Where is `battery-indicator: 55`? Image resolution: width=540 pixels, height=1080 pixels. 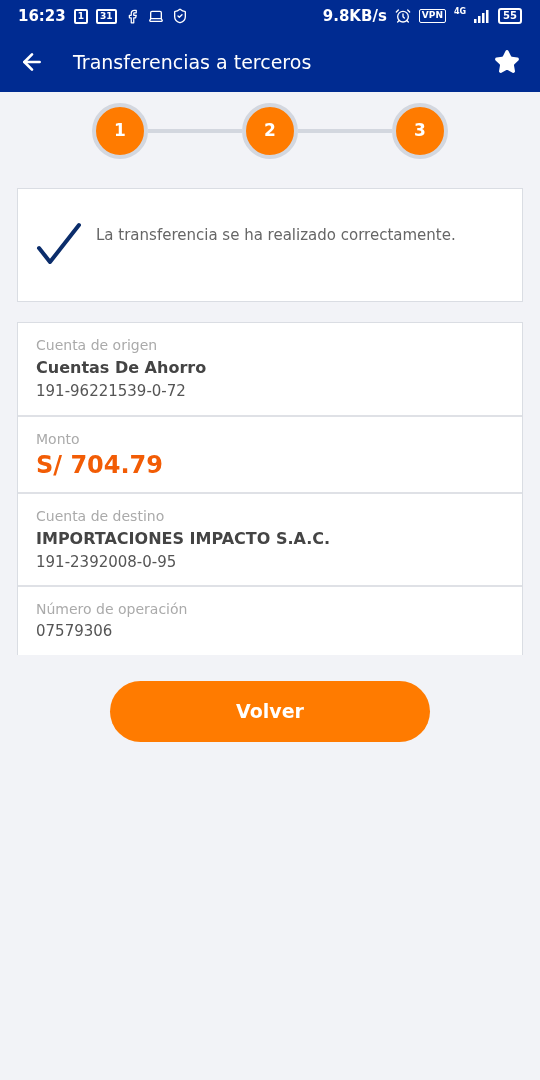
battery-indicator: 55 is located at coordinates (510, 16).